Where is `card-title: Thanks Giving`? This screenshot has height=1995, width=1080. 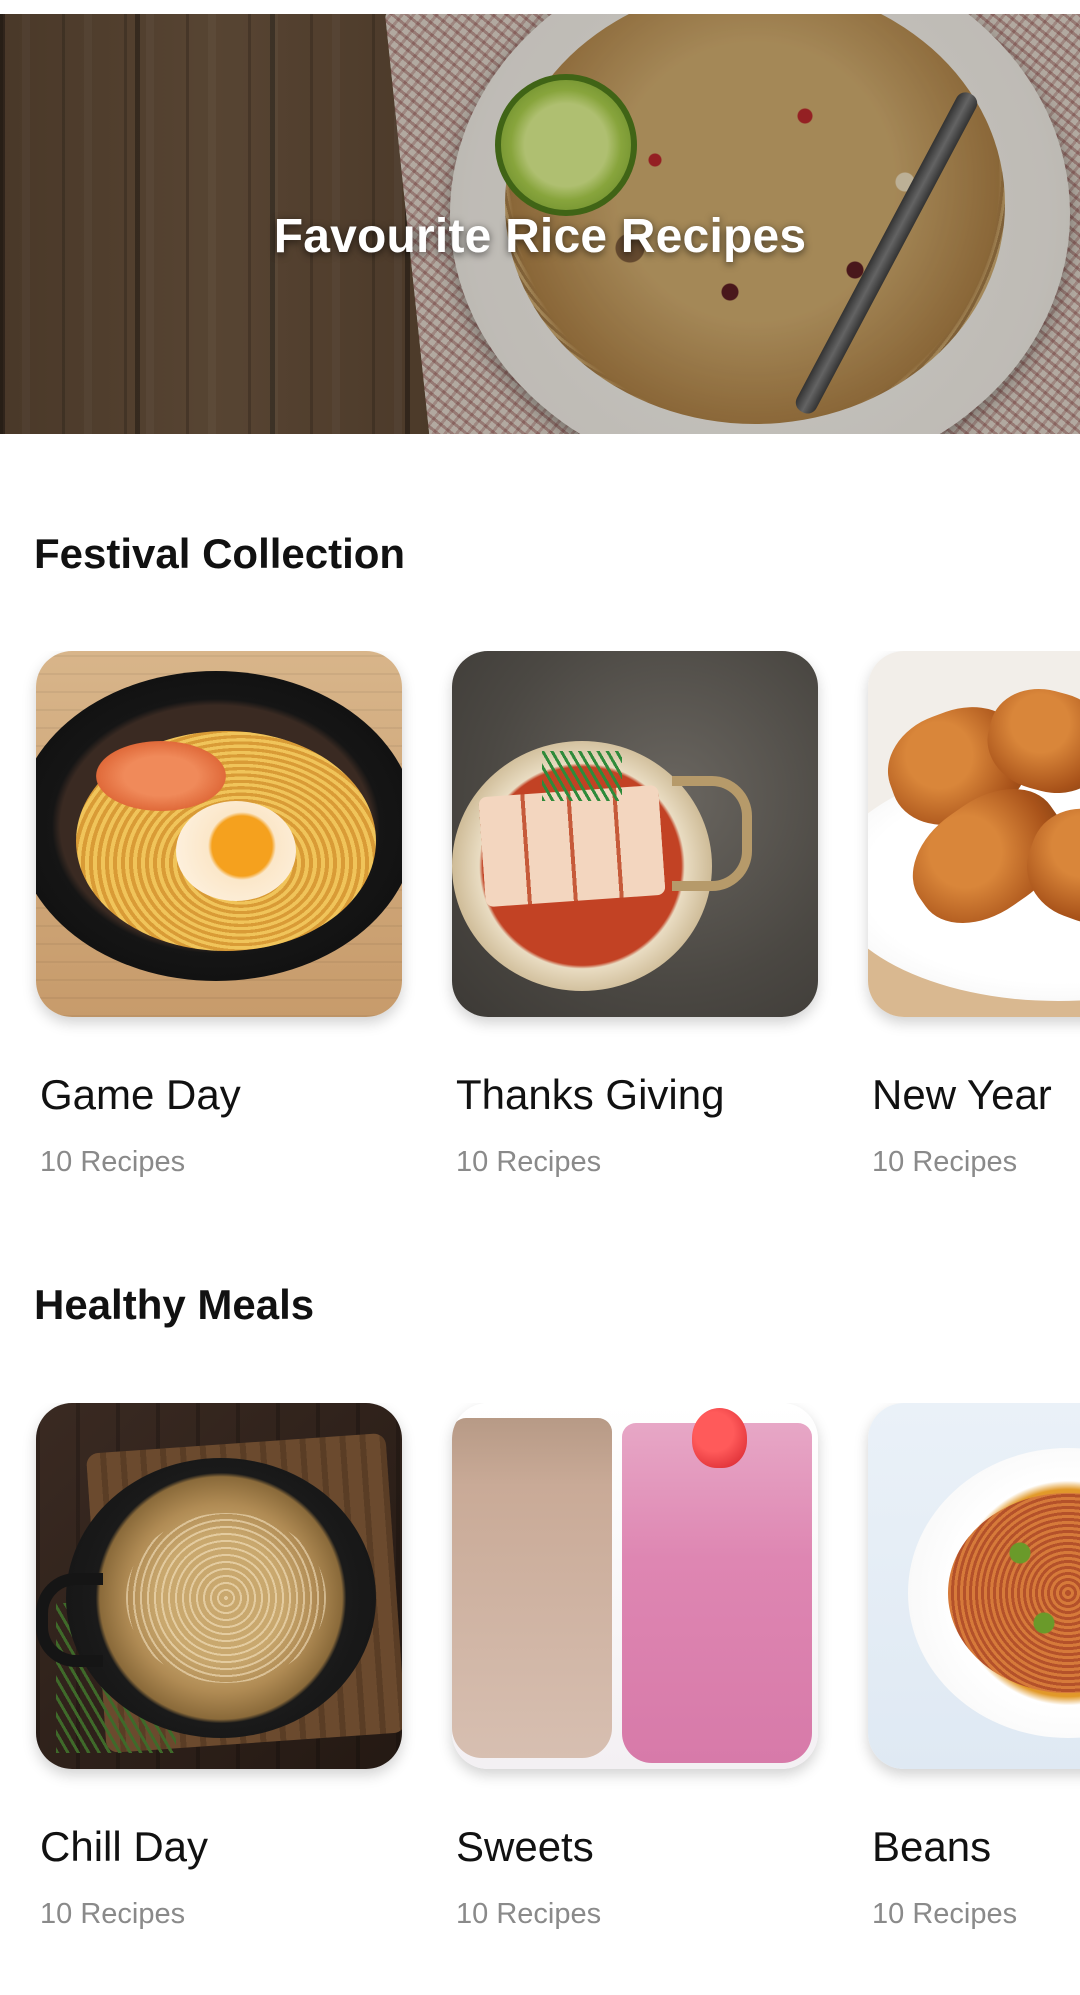 card-title: Thanks Giving is located at coordinates (590, 1094).